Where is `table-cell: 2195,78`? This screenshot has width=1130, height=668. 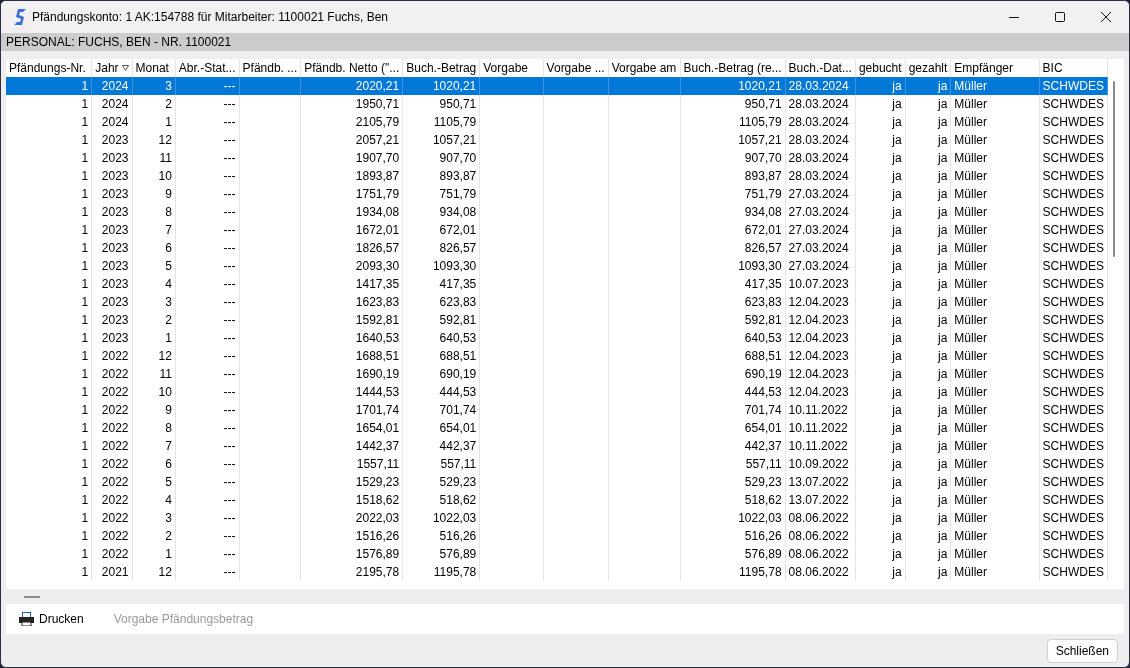 table-cell: 2195,78 is located at coordinates (351, 572).